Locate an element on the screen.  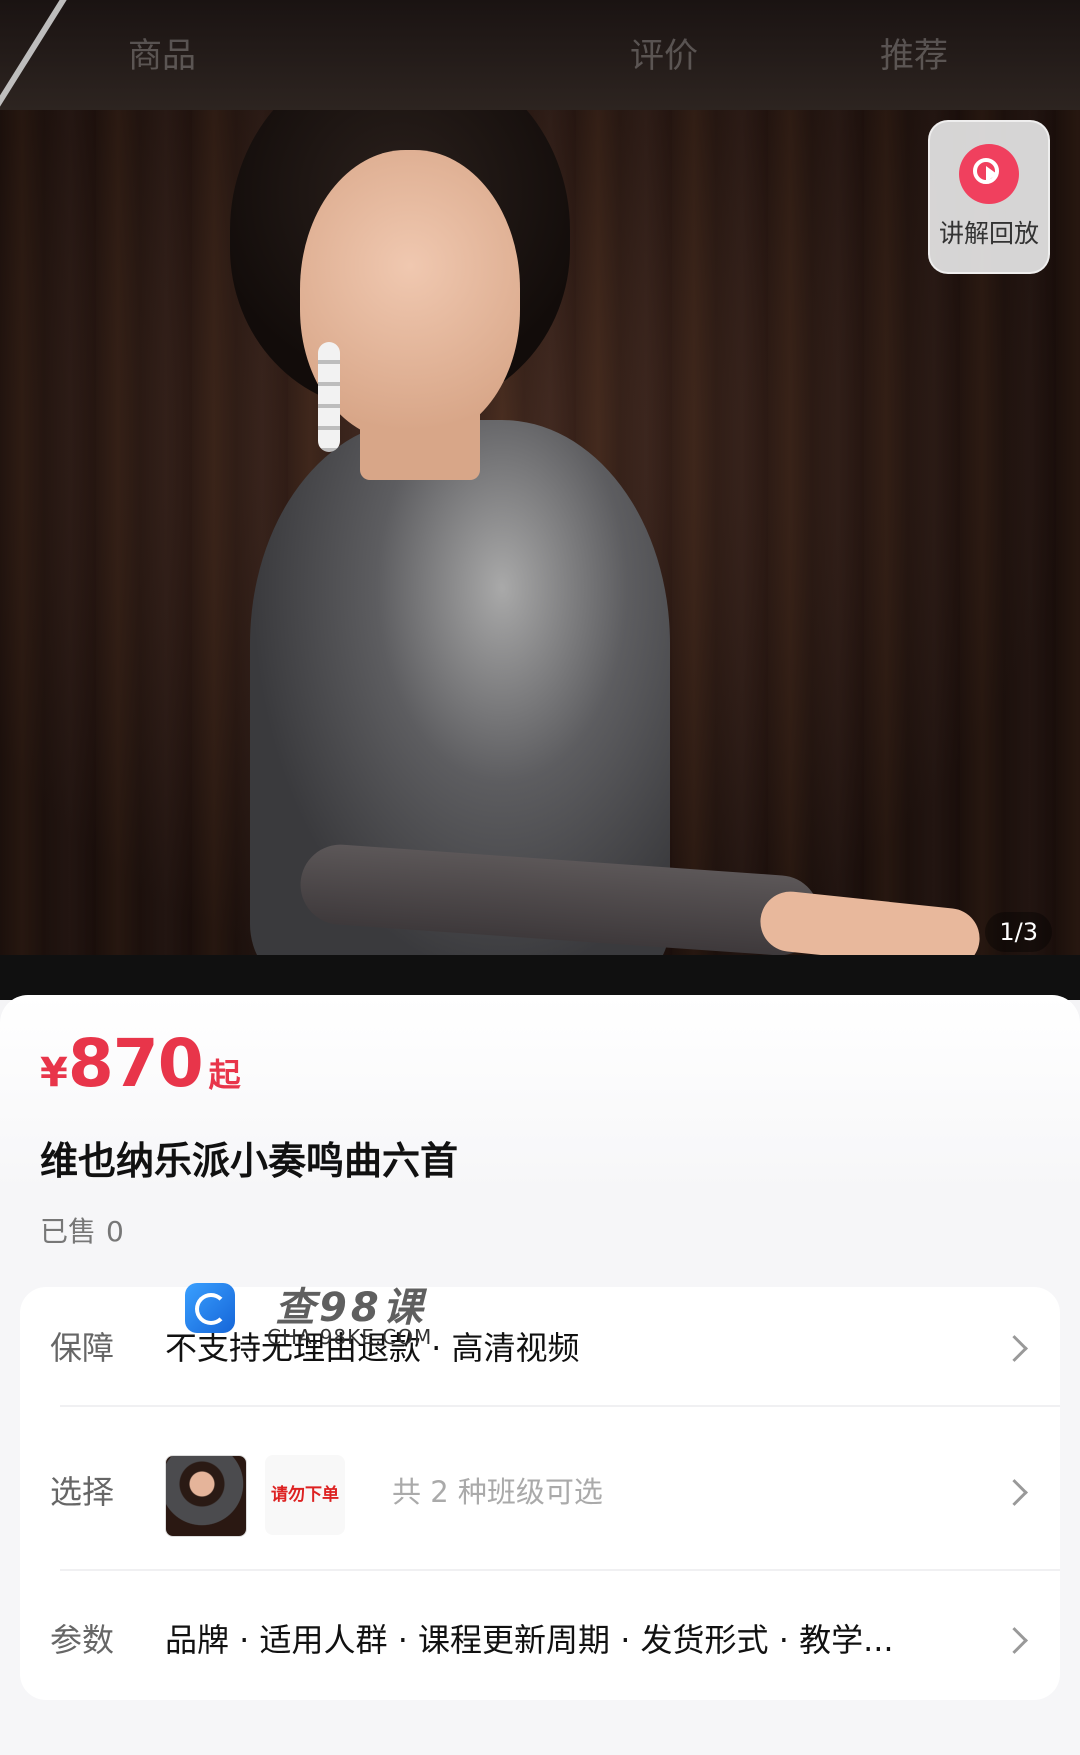
replay-button: 讲解回放 is located at coordinates (989, 197).